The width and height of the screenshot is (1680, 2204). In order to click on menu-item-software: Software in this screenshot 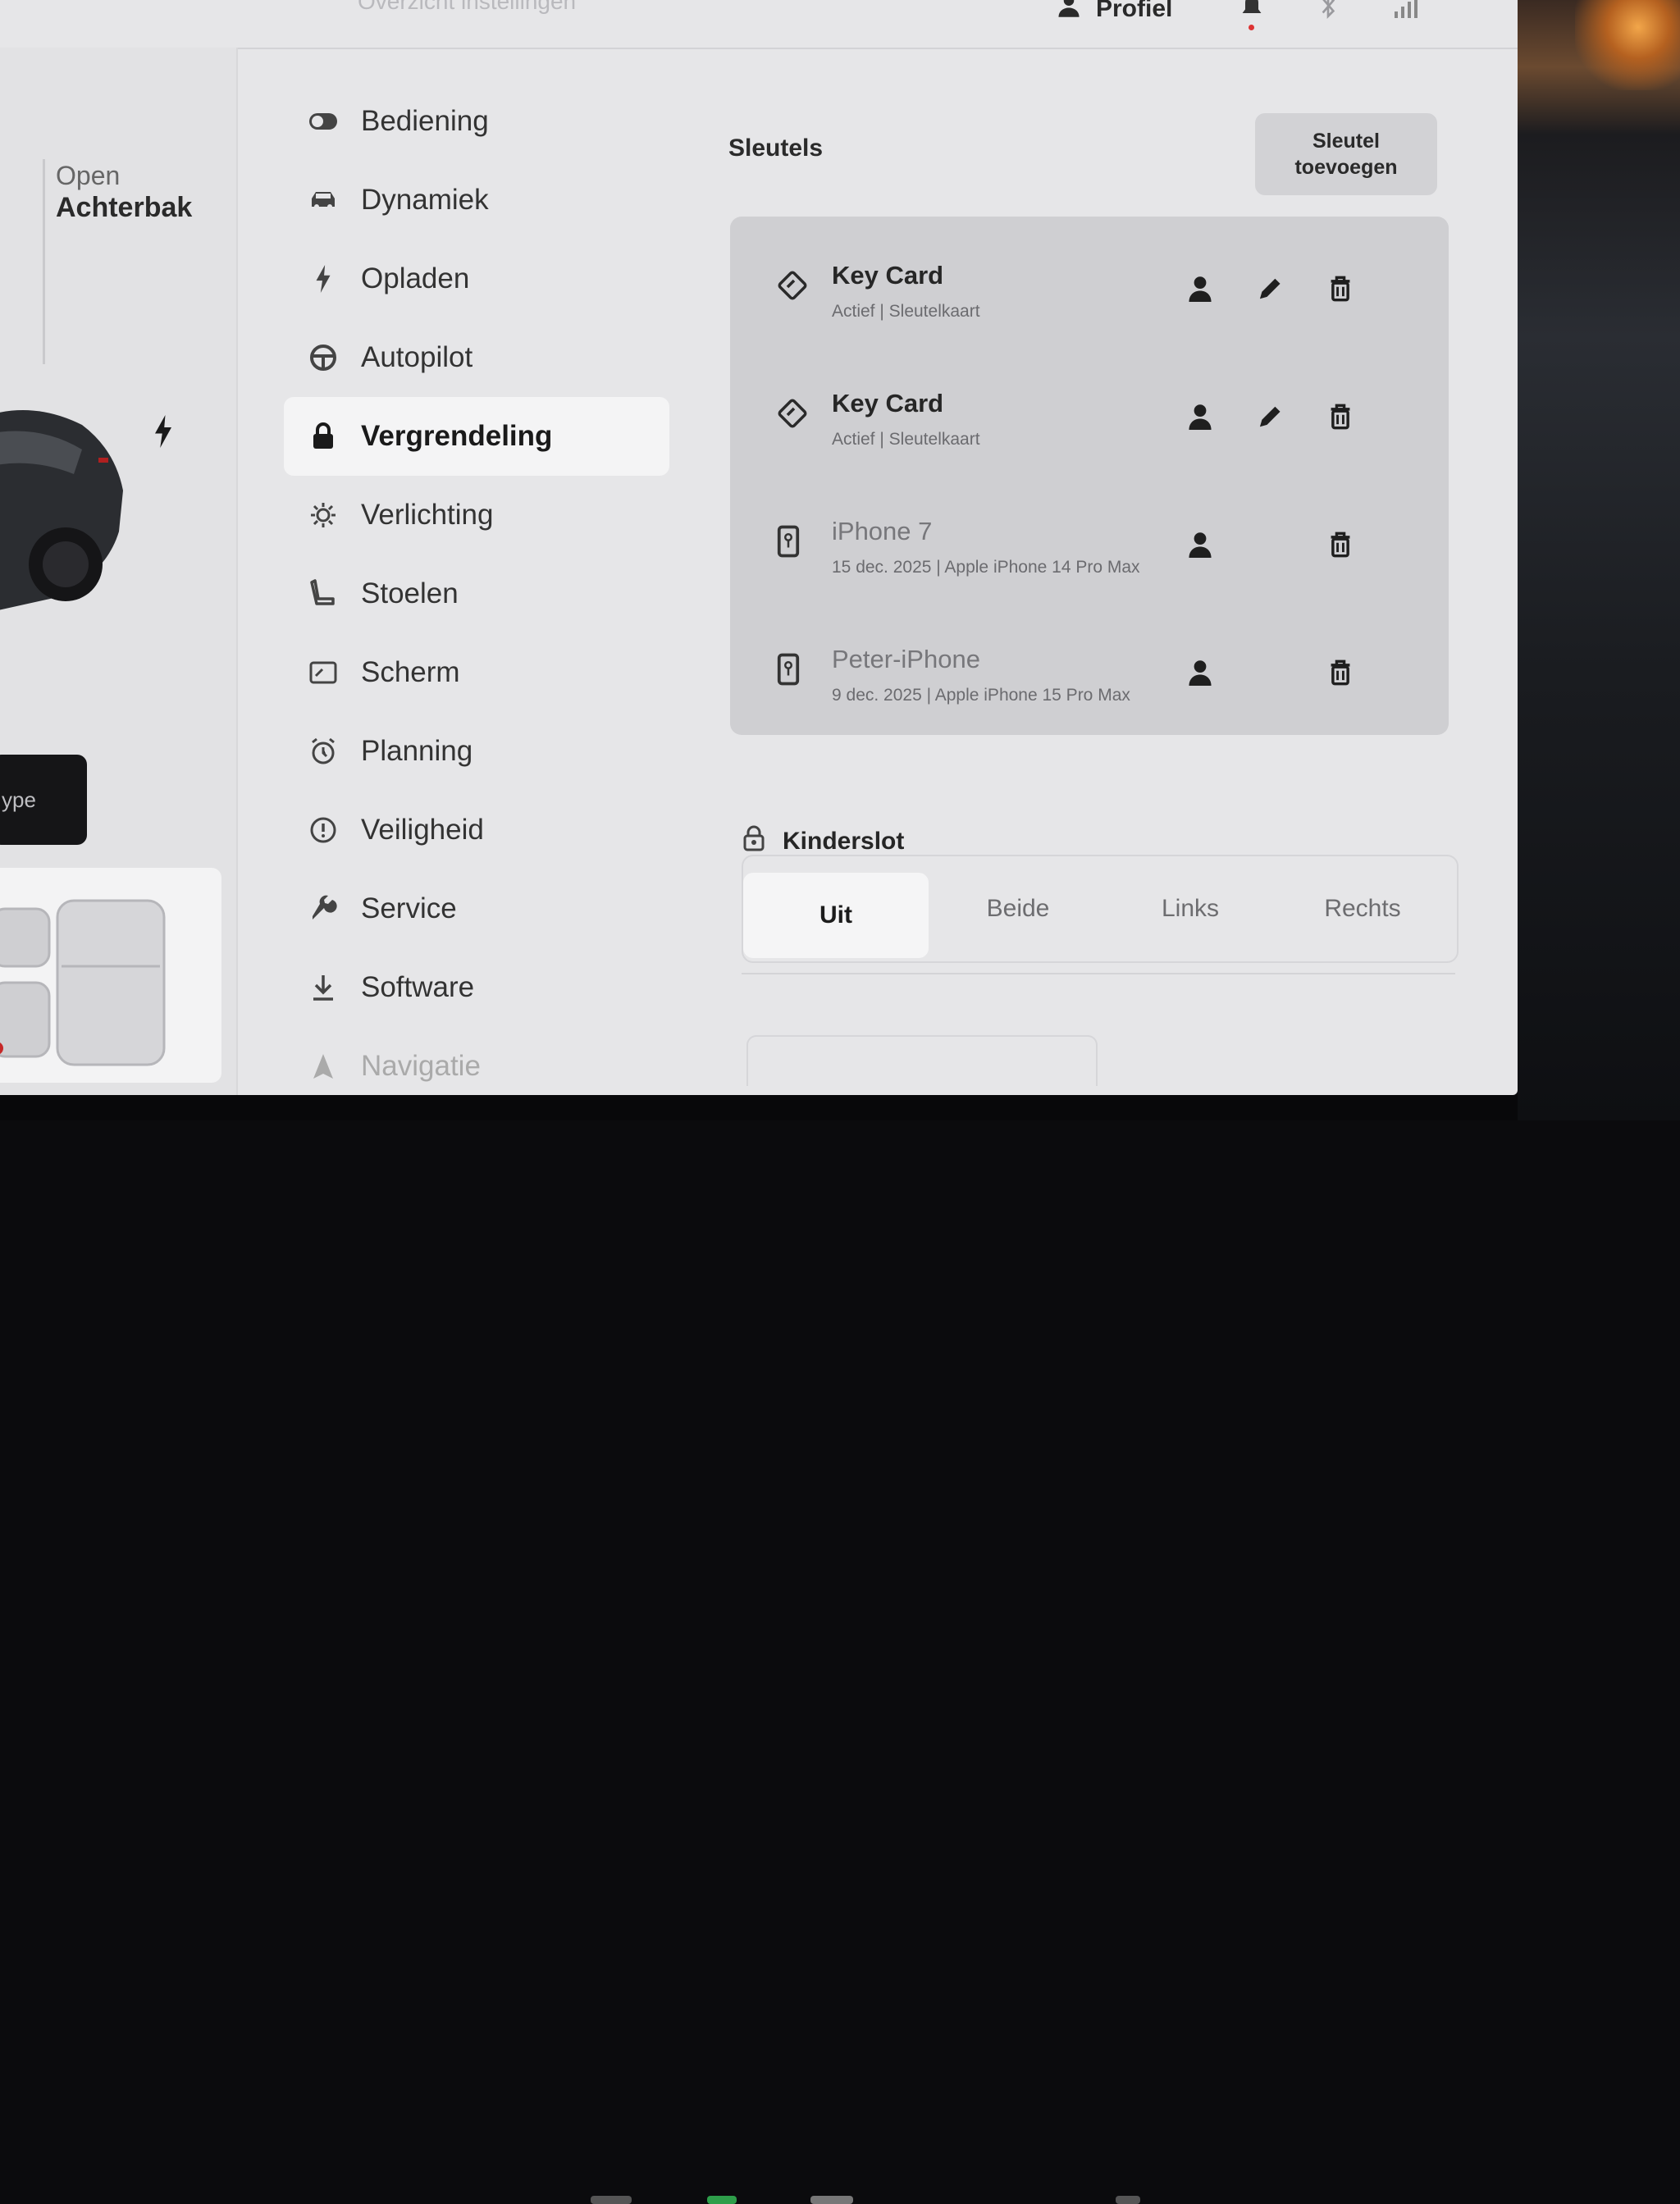, I will do `click(477, 987)`.